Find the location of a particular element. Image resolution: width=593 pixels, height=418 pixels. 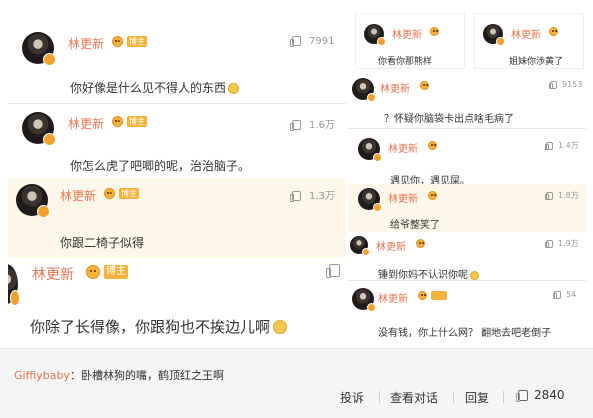

like-button: 2840 is located at coordinates (540, 395).